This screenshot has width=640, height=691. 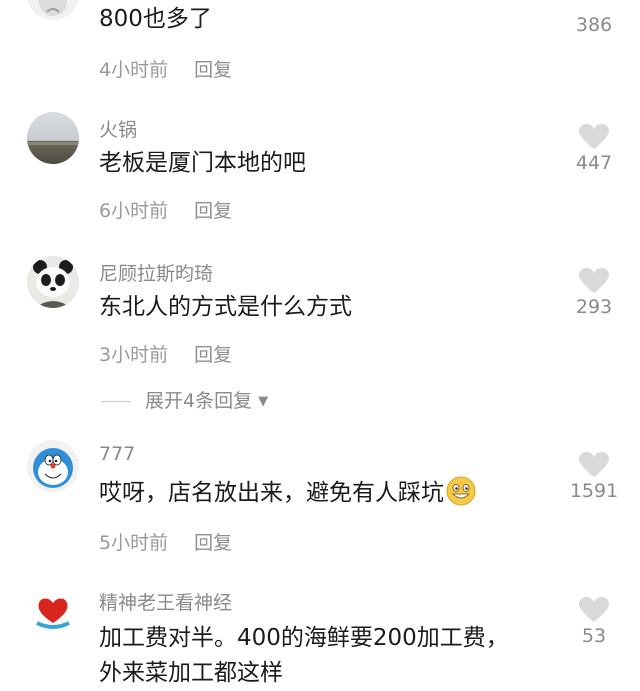 I want to click on comment-text-body: 哎呀，店名放出来，避免有人踩坑, so click(x=271, y=493).